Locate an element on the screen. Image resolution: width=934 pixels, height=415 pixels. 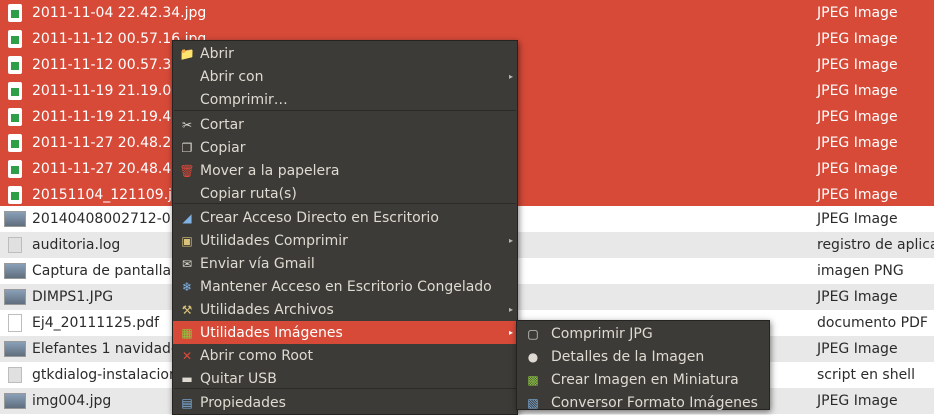
menu-item-cortar: ✂ Cortar is located at coordinates (345, 124).